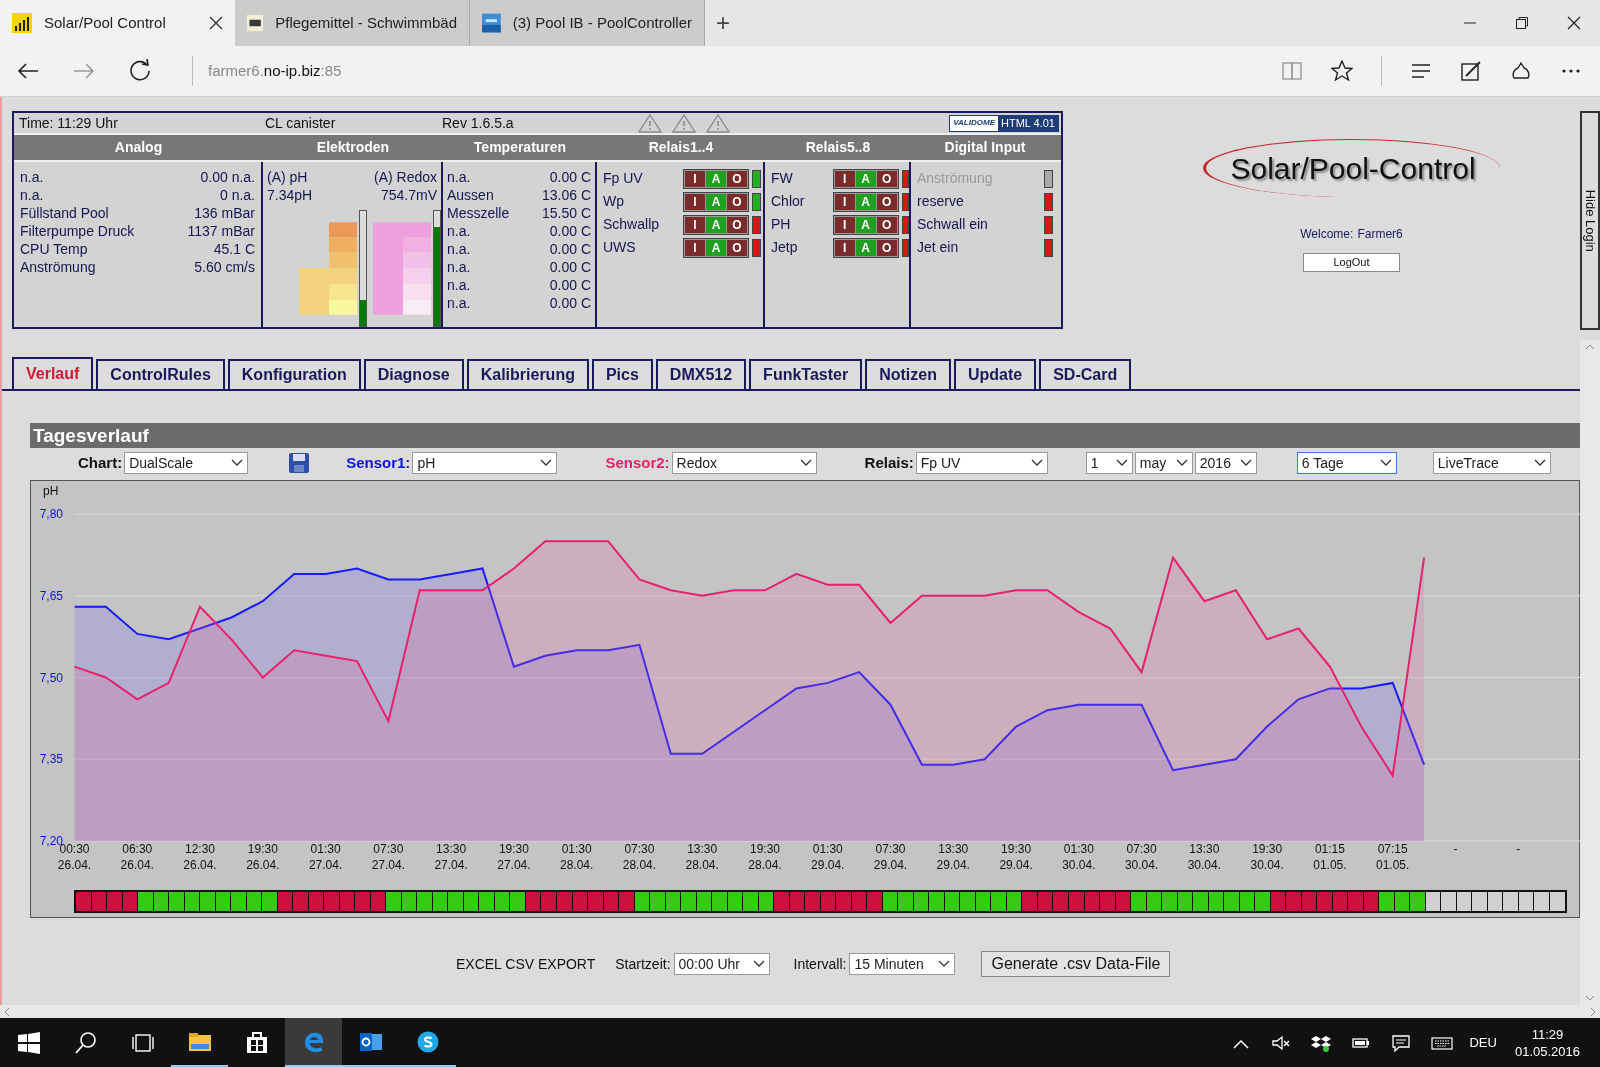  I want to click on validator-badge: VALIDOME HTML 4.01, so click(1004, 123).